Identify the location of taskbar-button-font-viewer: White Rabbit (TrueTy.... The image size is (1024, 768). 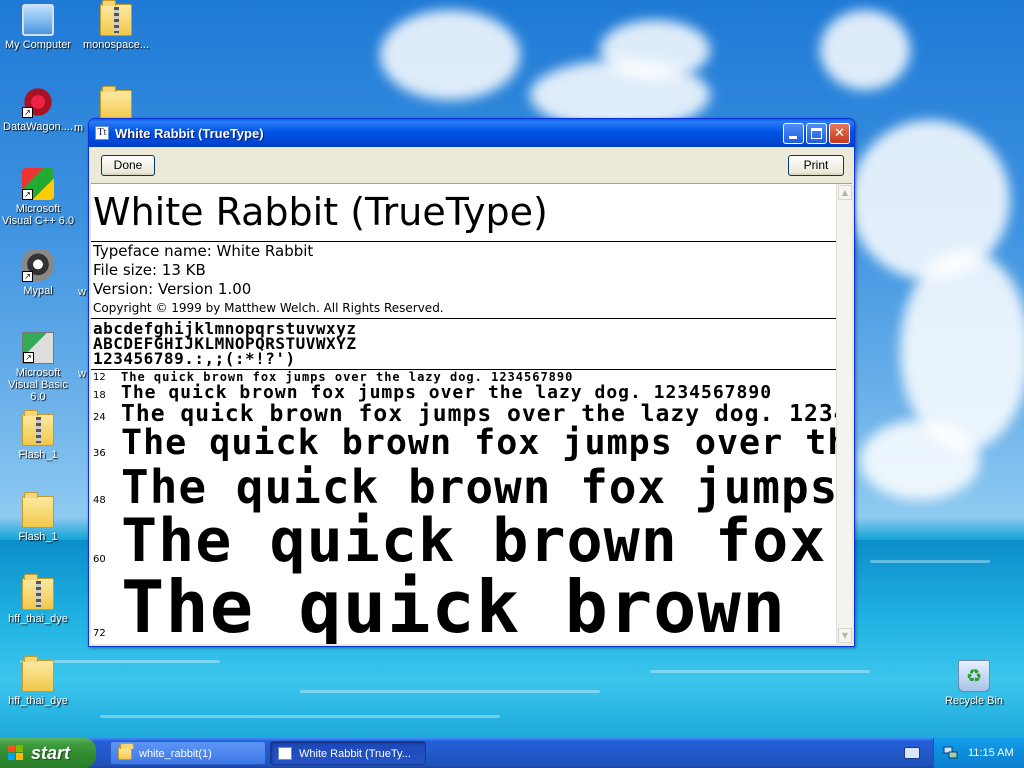
(348, 753).